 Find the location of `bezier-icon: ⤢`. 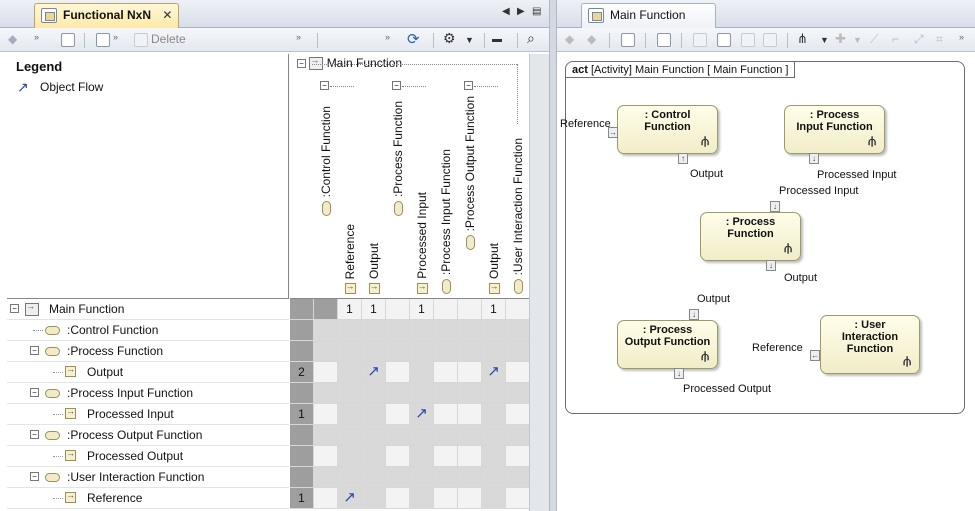

bezier-icon: ⤢ is located at coordinates (919, 40).